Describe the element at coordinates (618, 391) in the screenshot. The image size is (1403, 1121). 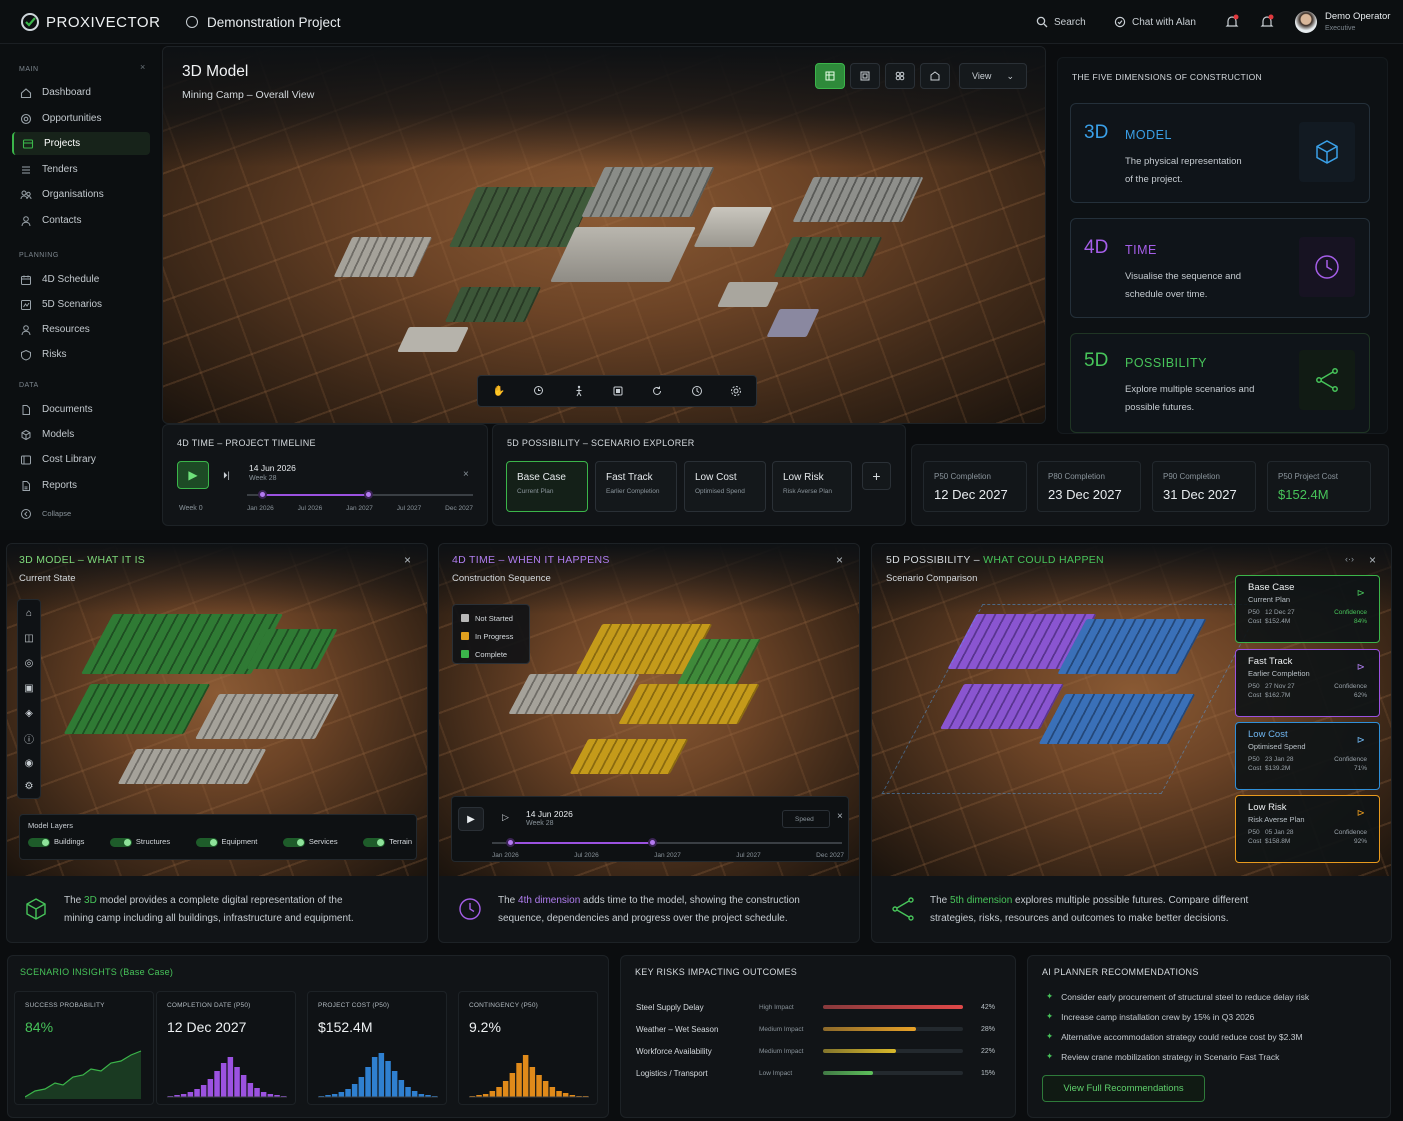
I see `section-box-icon` at that location.